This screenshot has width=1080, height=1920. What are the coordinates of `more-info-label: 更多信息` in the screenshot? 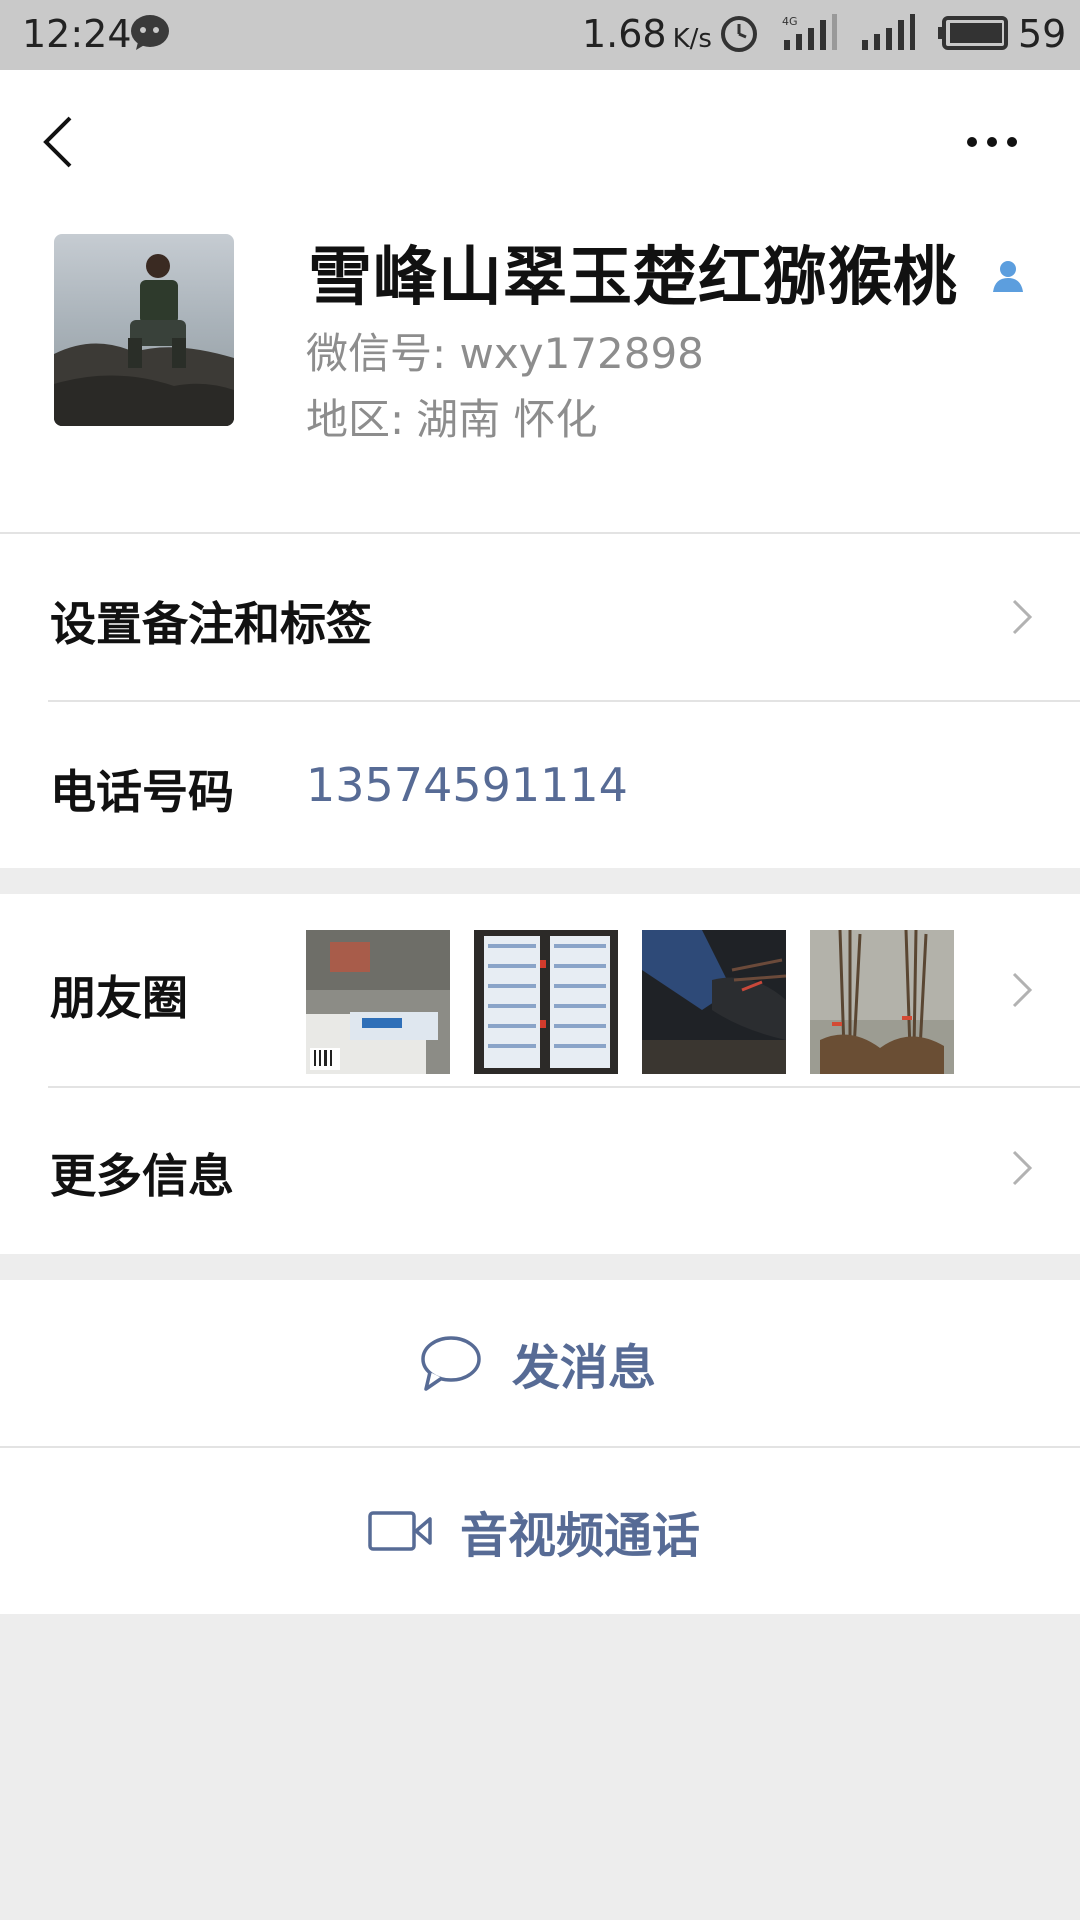 It's located at (142, 1176).